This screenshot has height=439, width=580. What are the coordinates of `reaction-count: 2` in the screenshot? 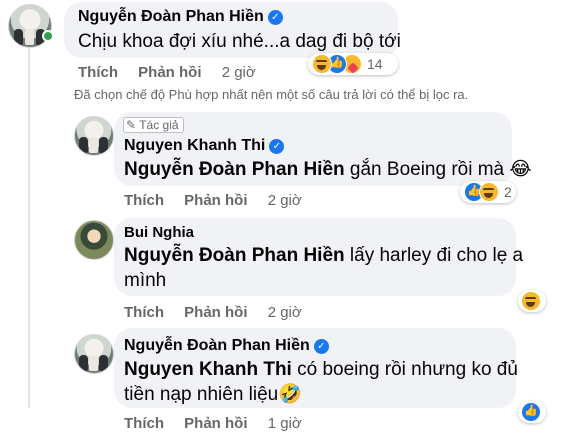 It's located at (508, 192).